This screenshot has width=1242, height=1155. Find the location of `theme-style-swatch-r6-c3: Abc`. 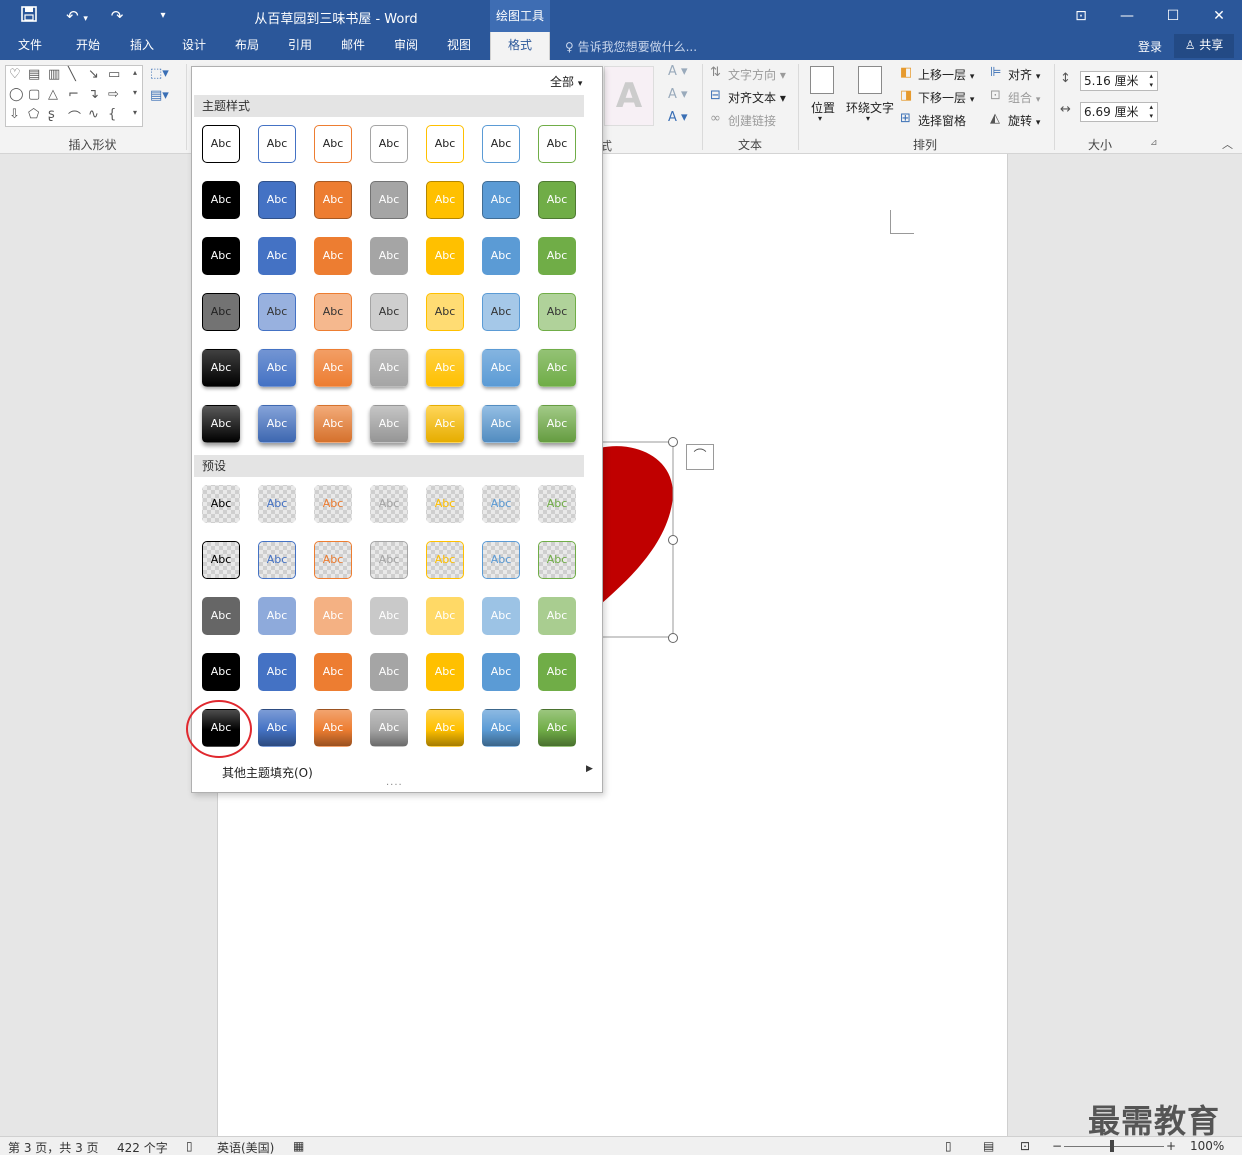

theme-style-swatch-r6-c3: Abc is located at coordinates (333, 424).